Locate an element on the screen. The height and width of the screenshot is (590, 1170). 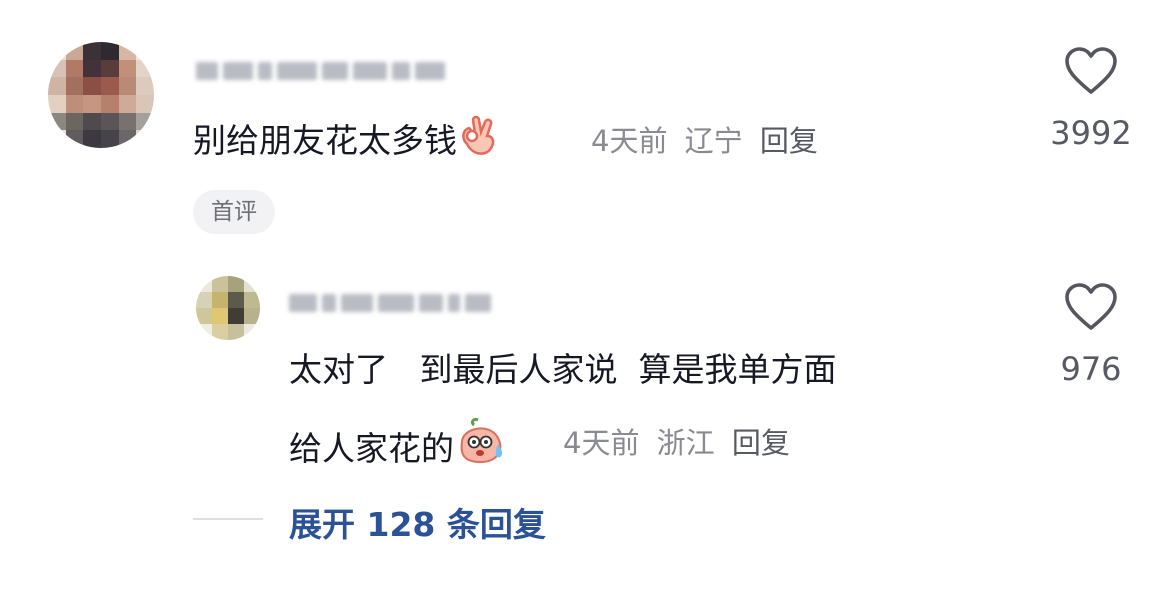
like-button is located at coordinates (1091, 73).